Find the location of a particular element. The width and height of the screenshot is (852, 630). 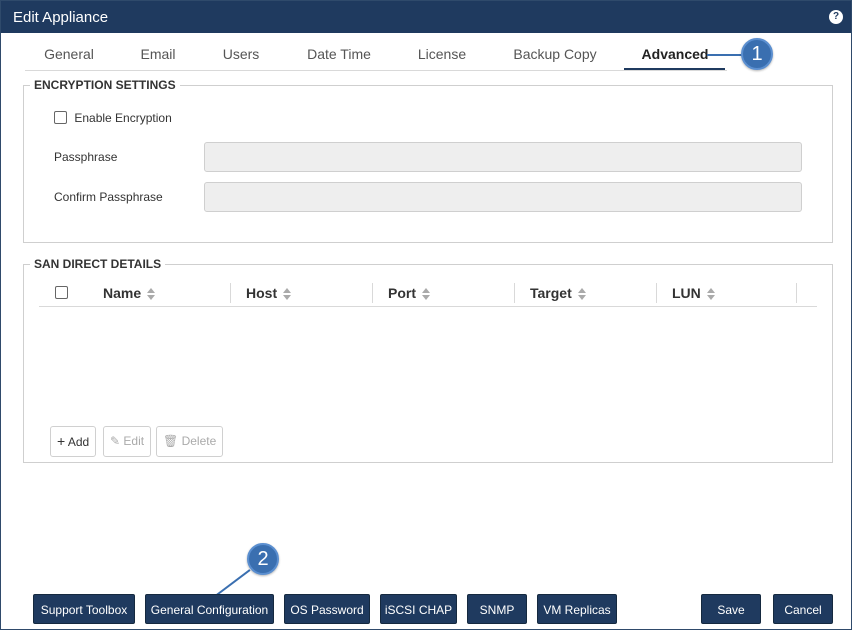

column-name: Name is located at coordinates (129, 293).